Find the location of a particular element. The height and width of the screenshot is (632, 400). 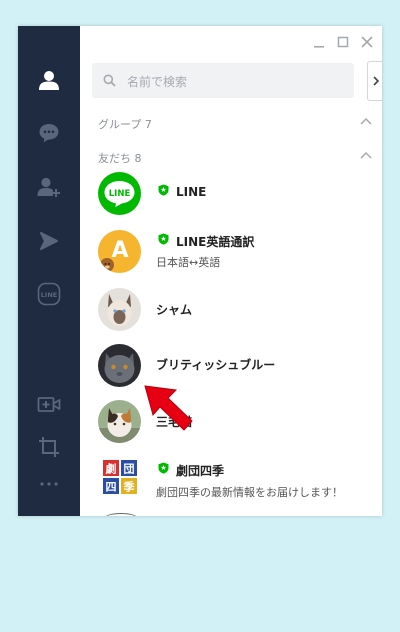

person-icon is located at coordinates (49, 80).